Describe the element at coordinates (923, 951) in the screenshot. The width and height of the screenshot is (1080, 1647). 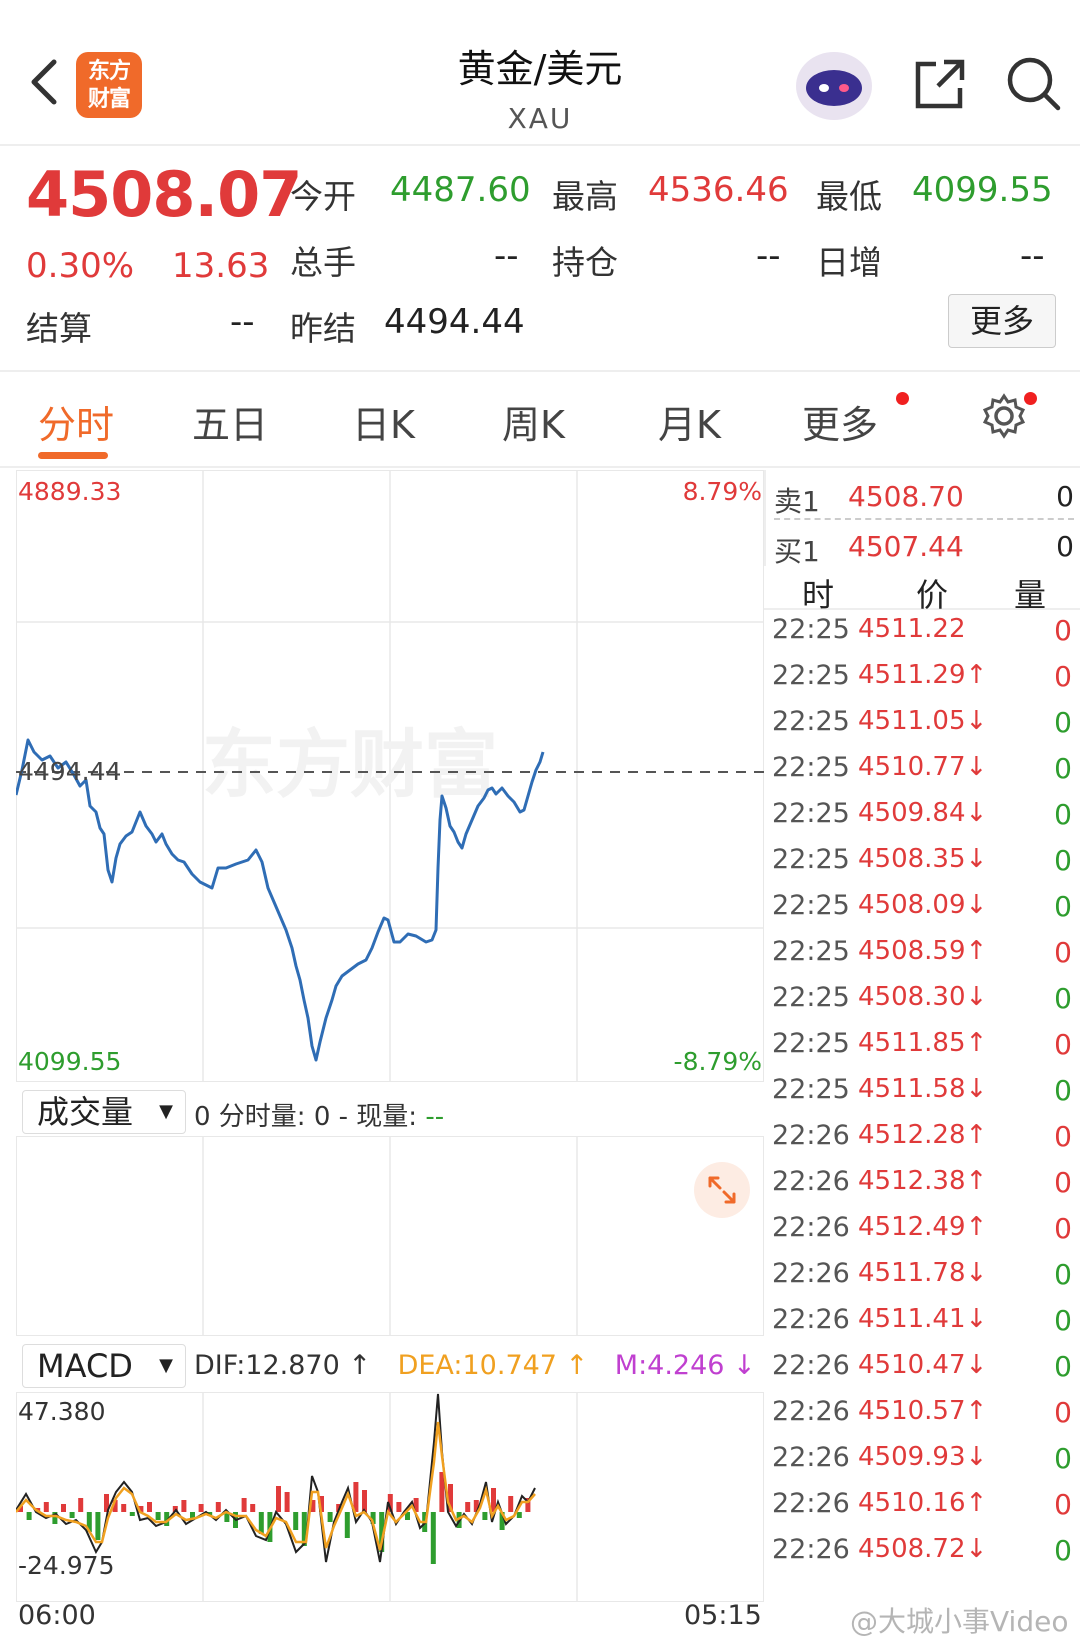
I see `tick-price: 4508.59↑` at that location.